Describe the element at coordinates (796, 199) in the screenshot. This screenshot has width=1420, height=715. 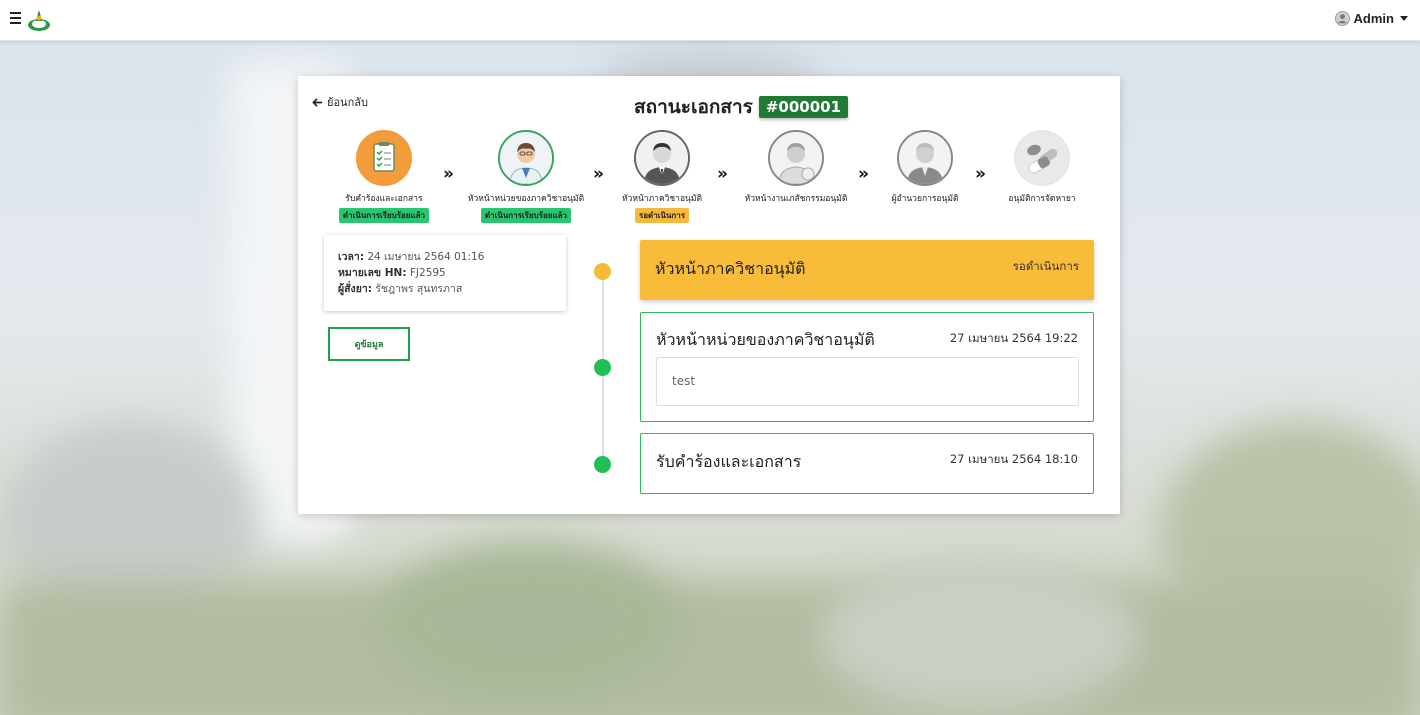
I see `step-label: หัวหน้างานเภสัชกรรมอนุมัติ` at that location.